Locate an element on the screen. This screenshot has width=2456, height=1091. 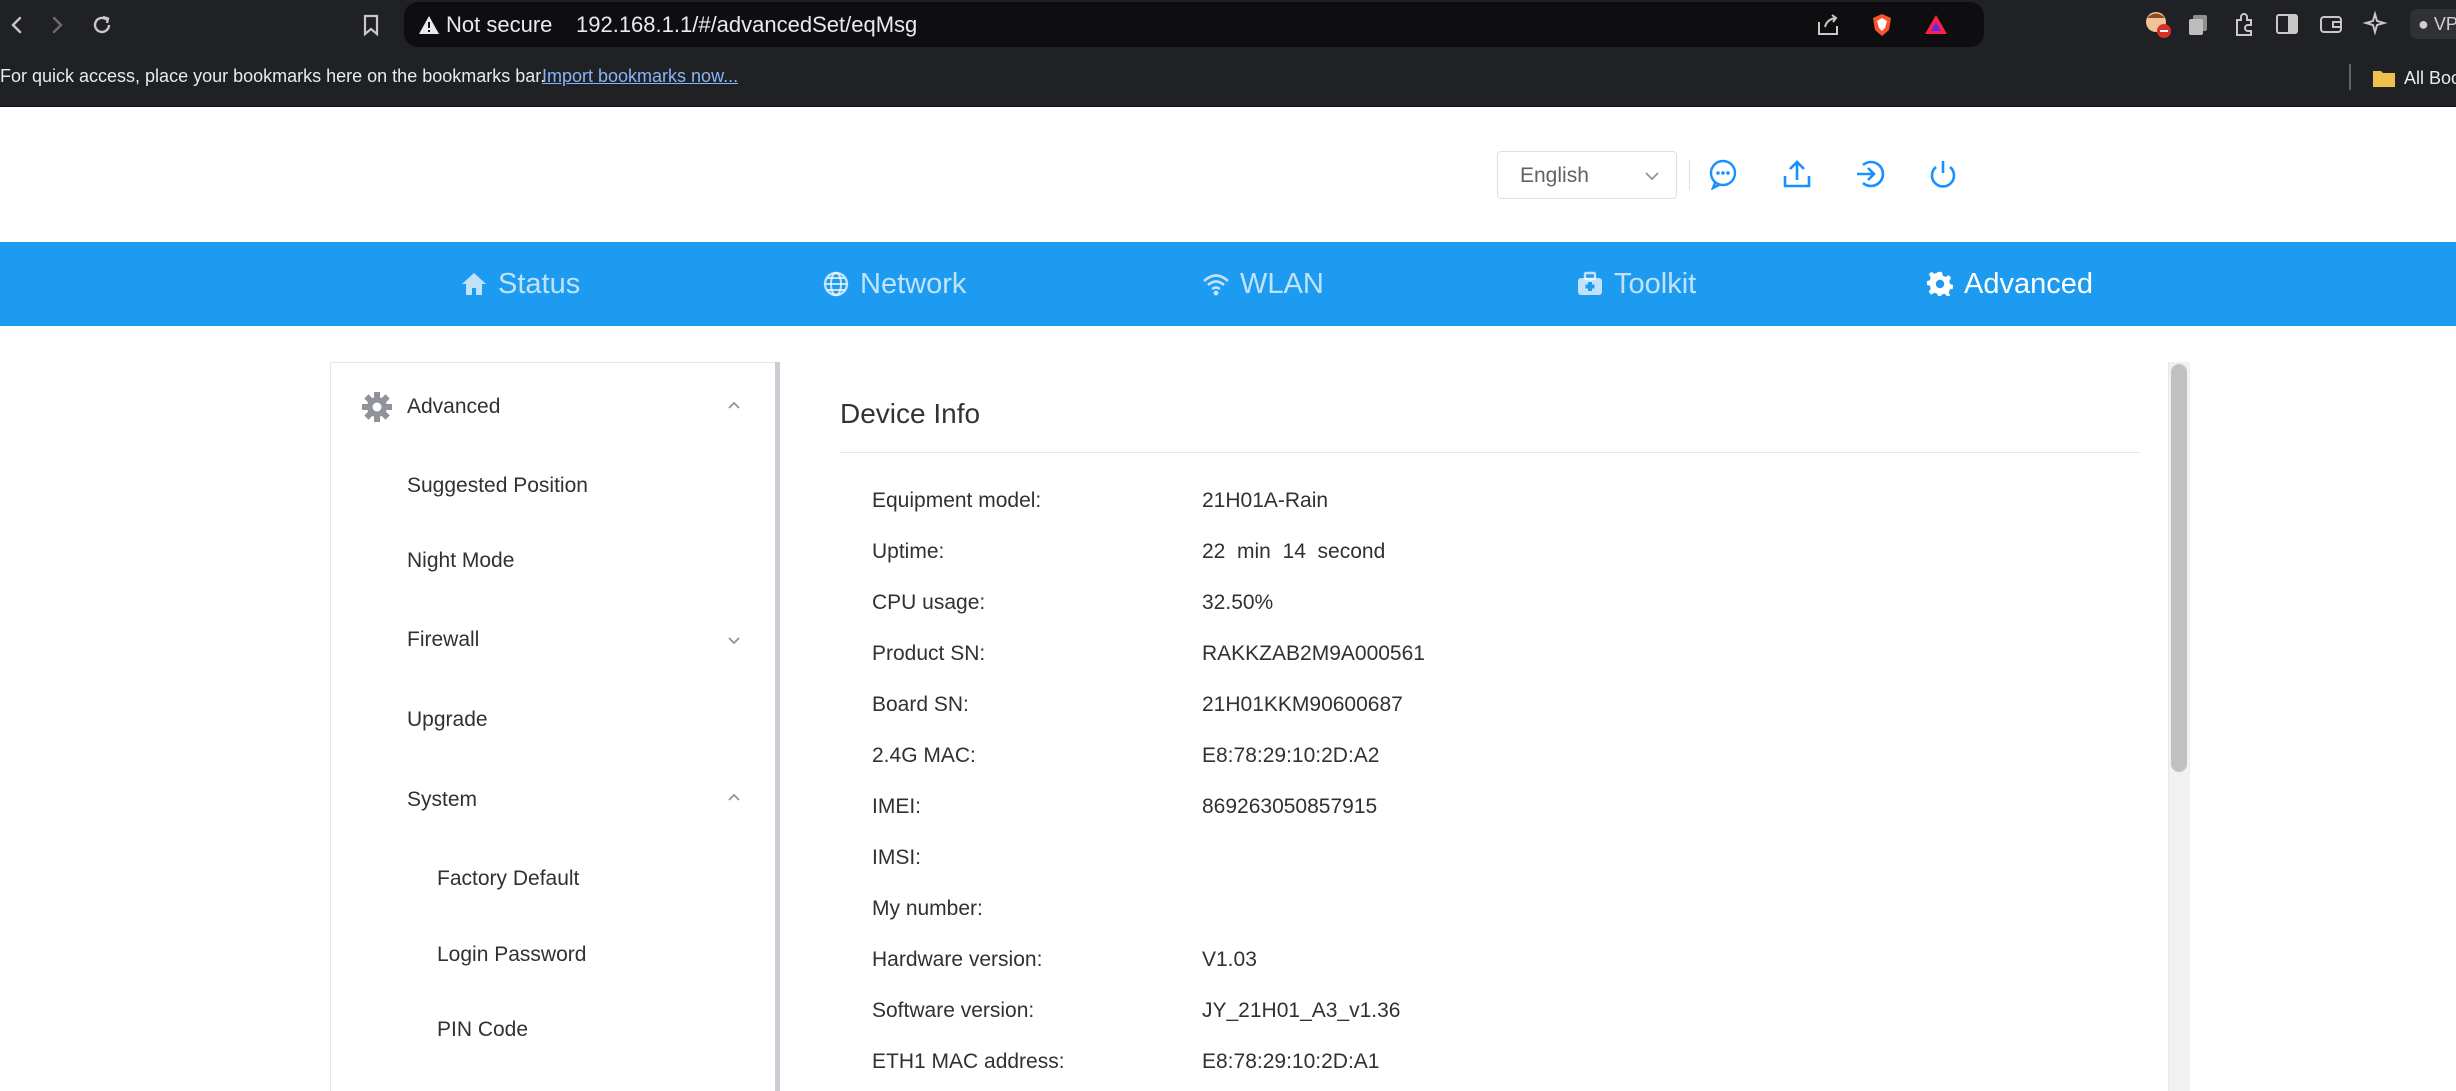
info-row-my-number: My number: is located at coordinates (1472, 914).